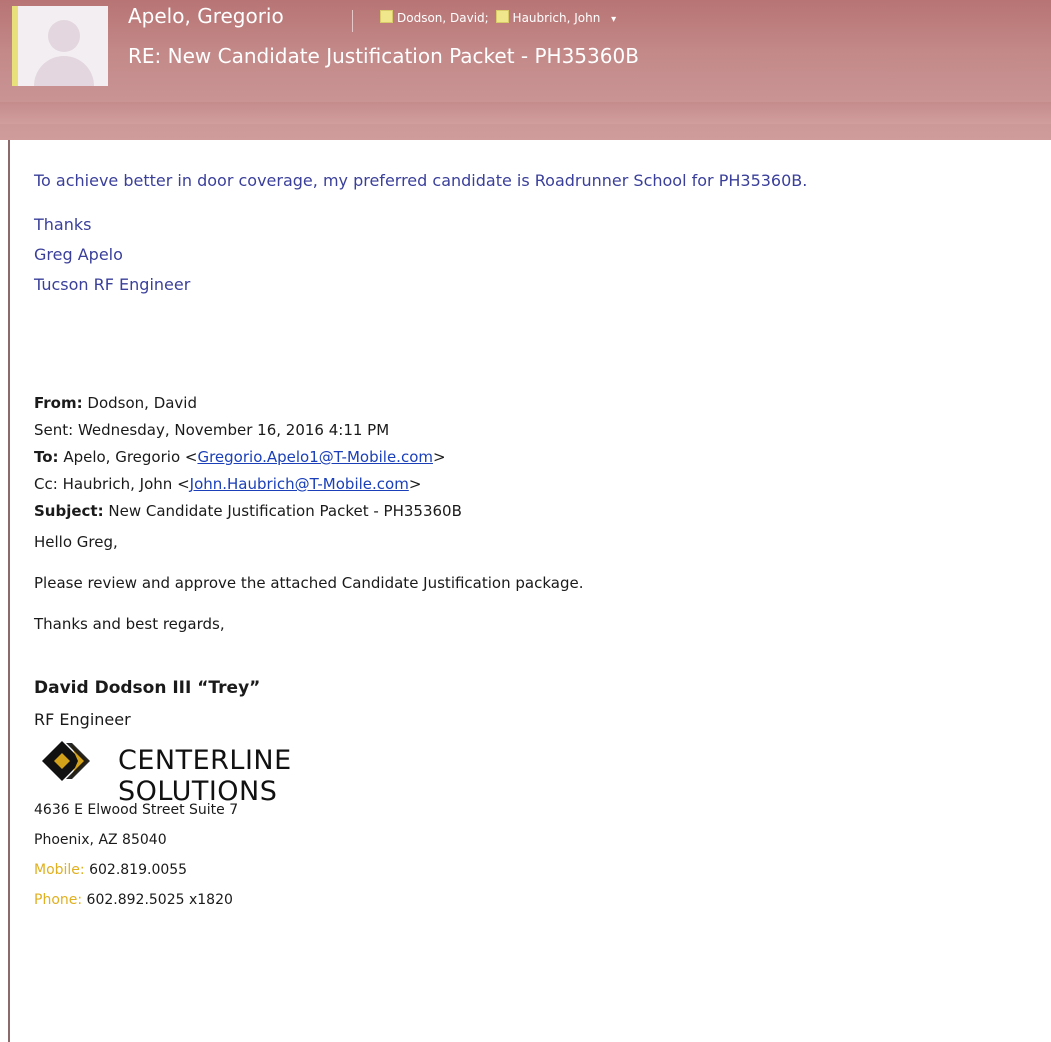 The height and width of the screenshot is (1042, 1051). Describe the element at coordinates (248, 403) in the screenshot. I see `from-line: From: Dodson, David` at that location.